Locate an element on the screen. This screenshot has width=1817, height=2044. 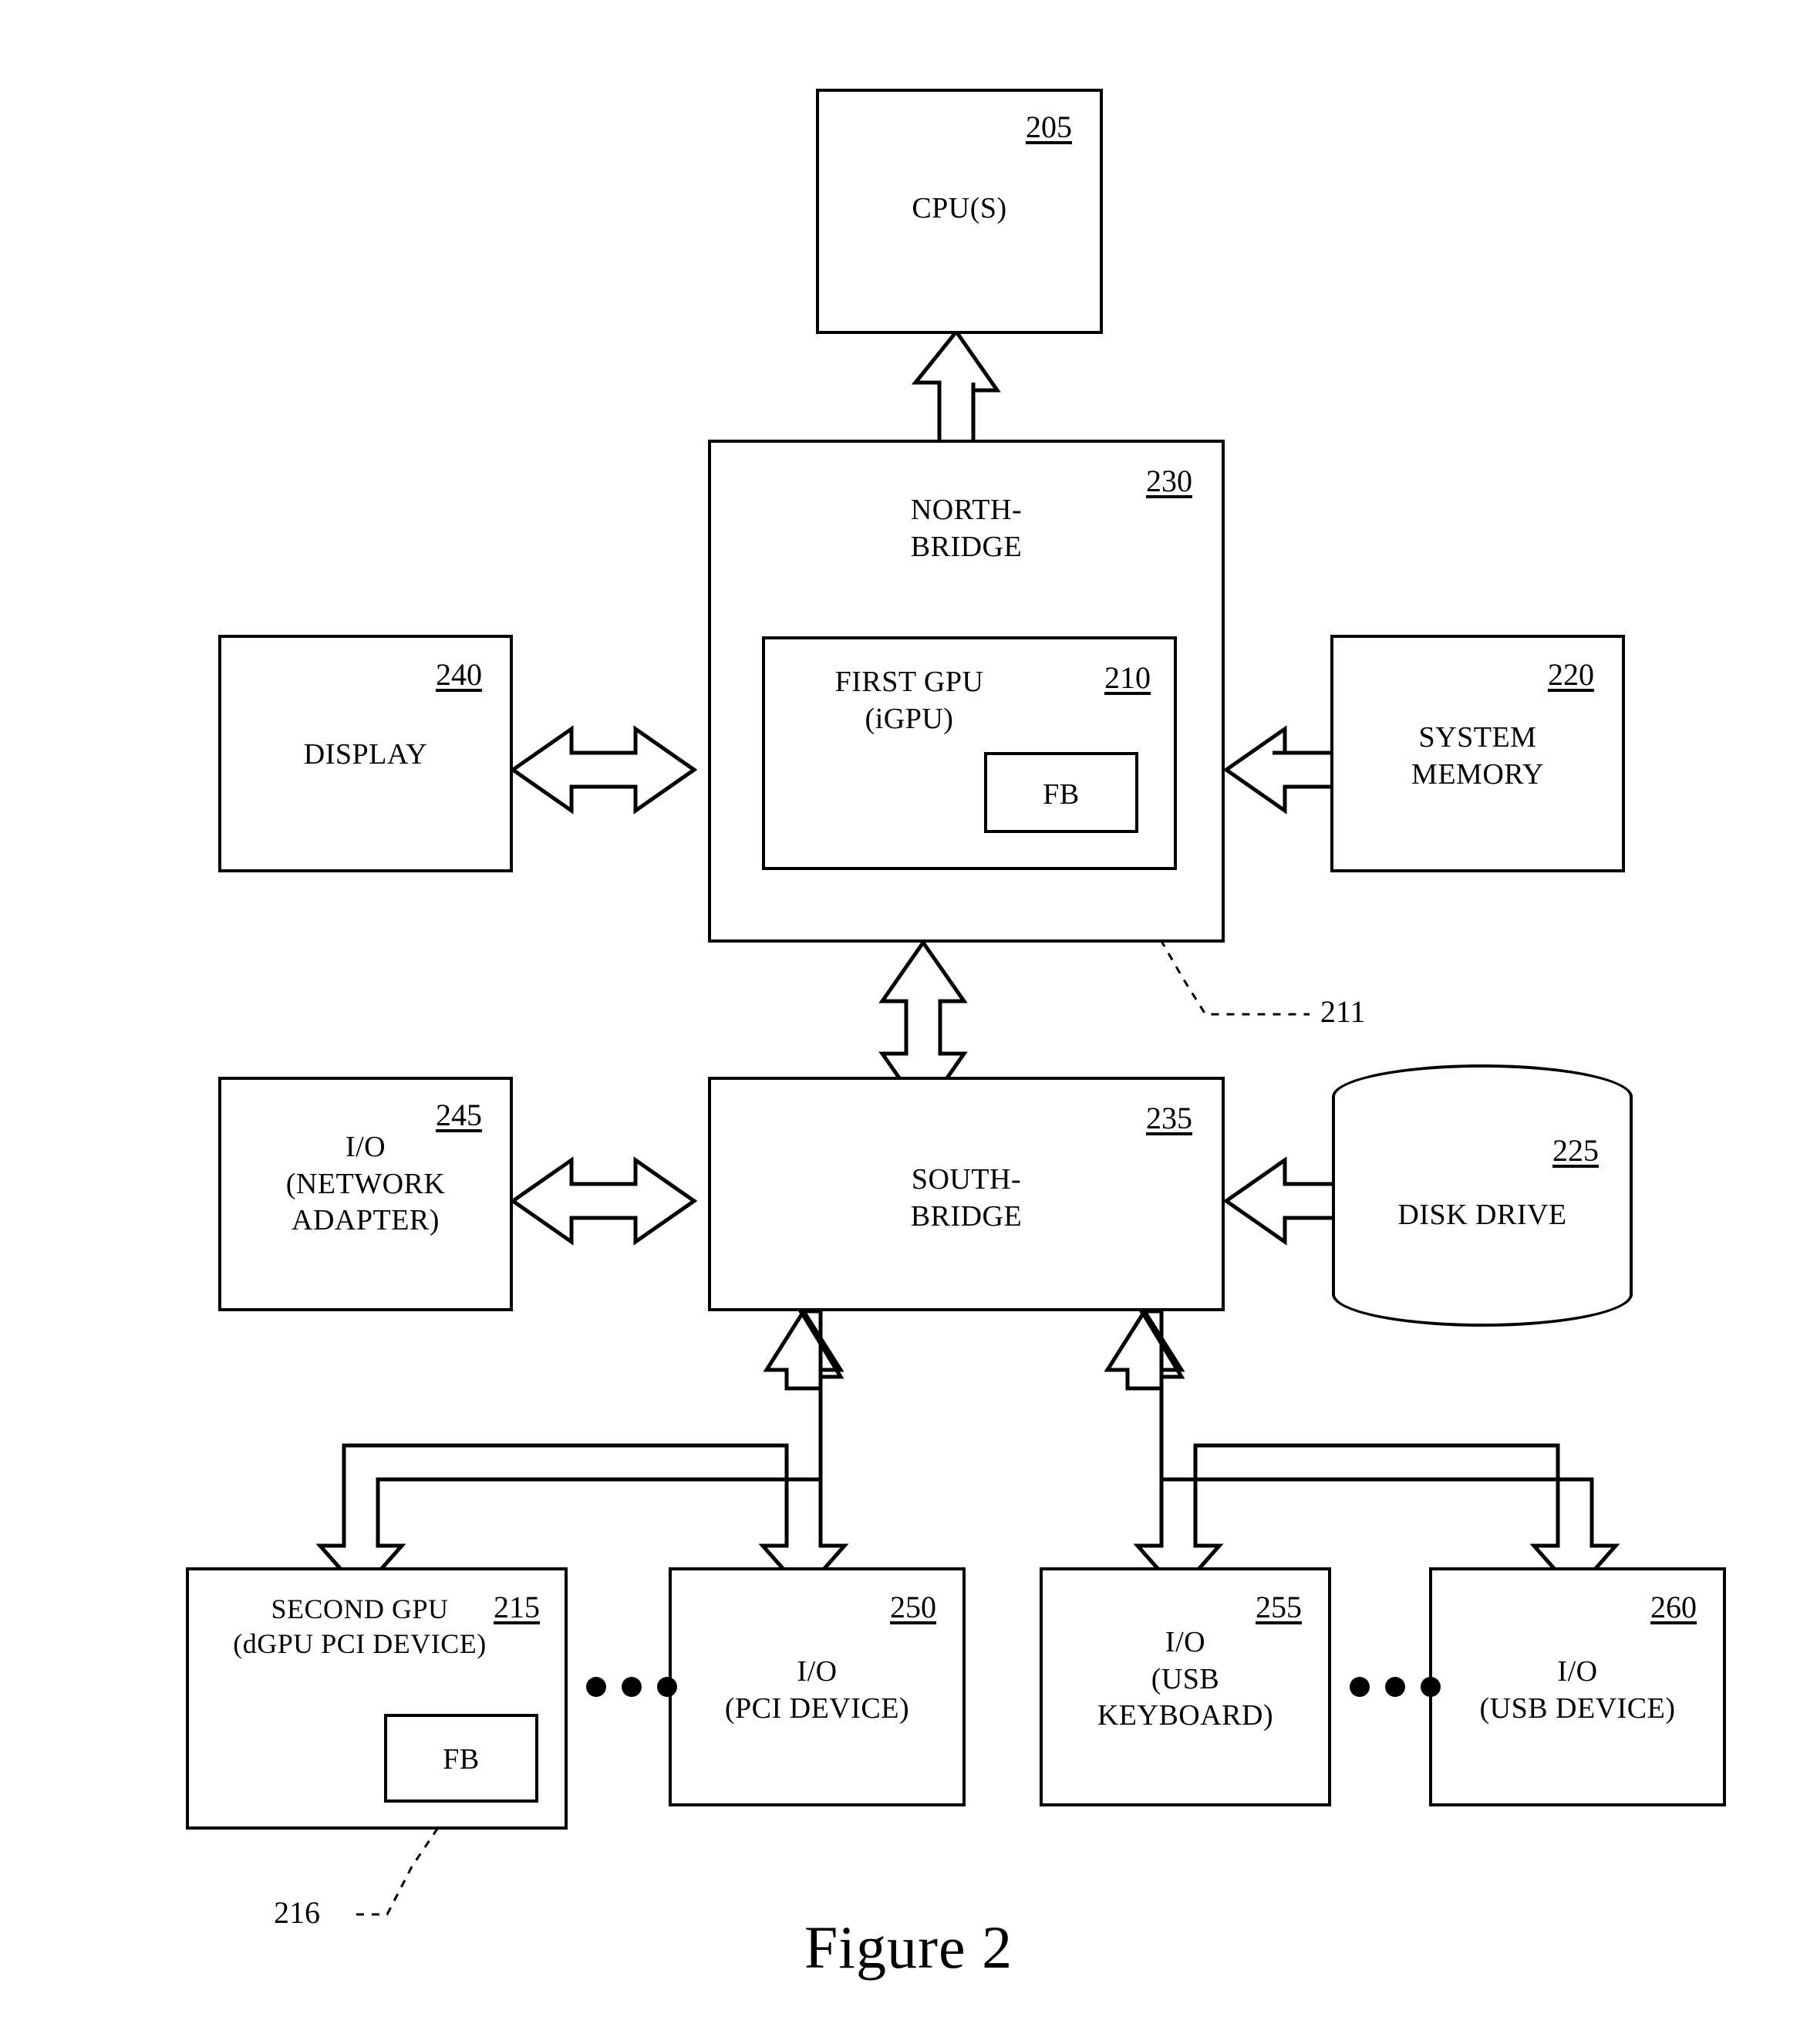
node-system-memory-label: SYSTEM MEMORY is located at coordinates (1477, 756).